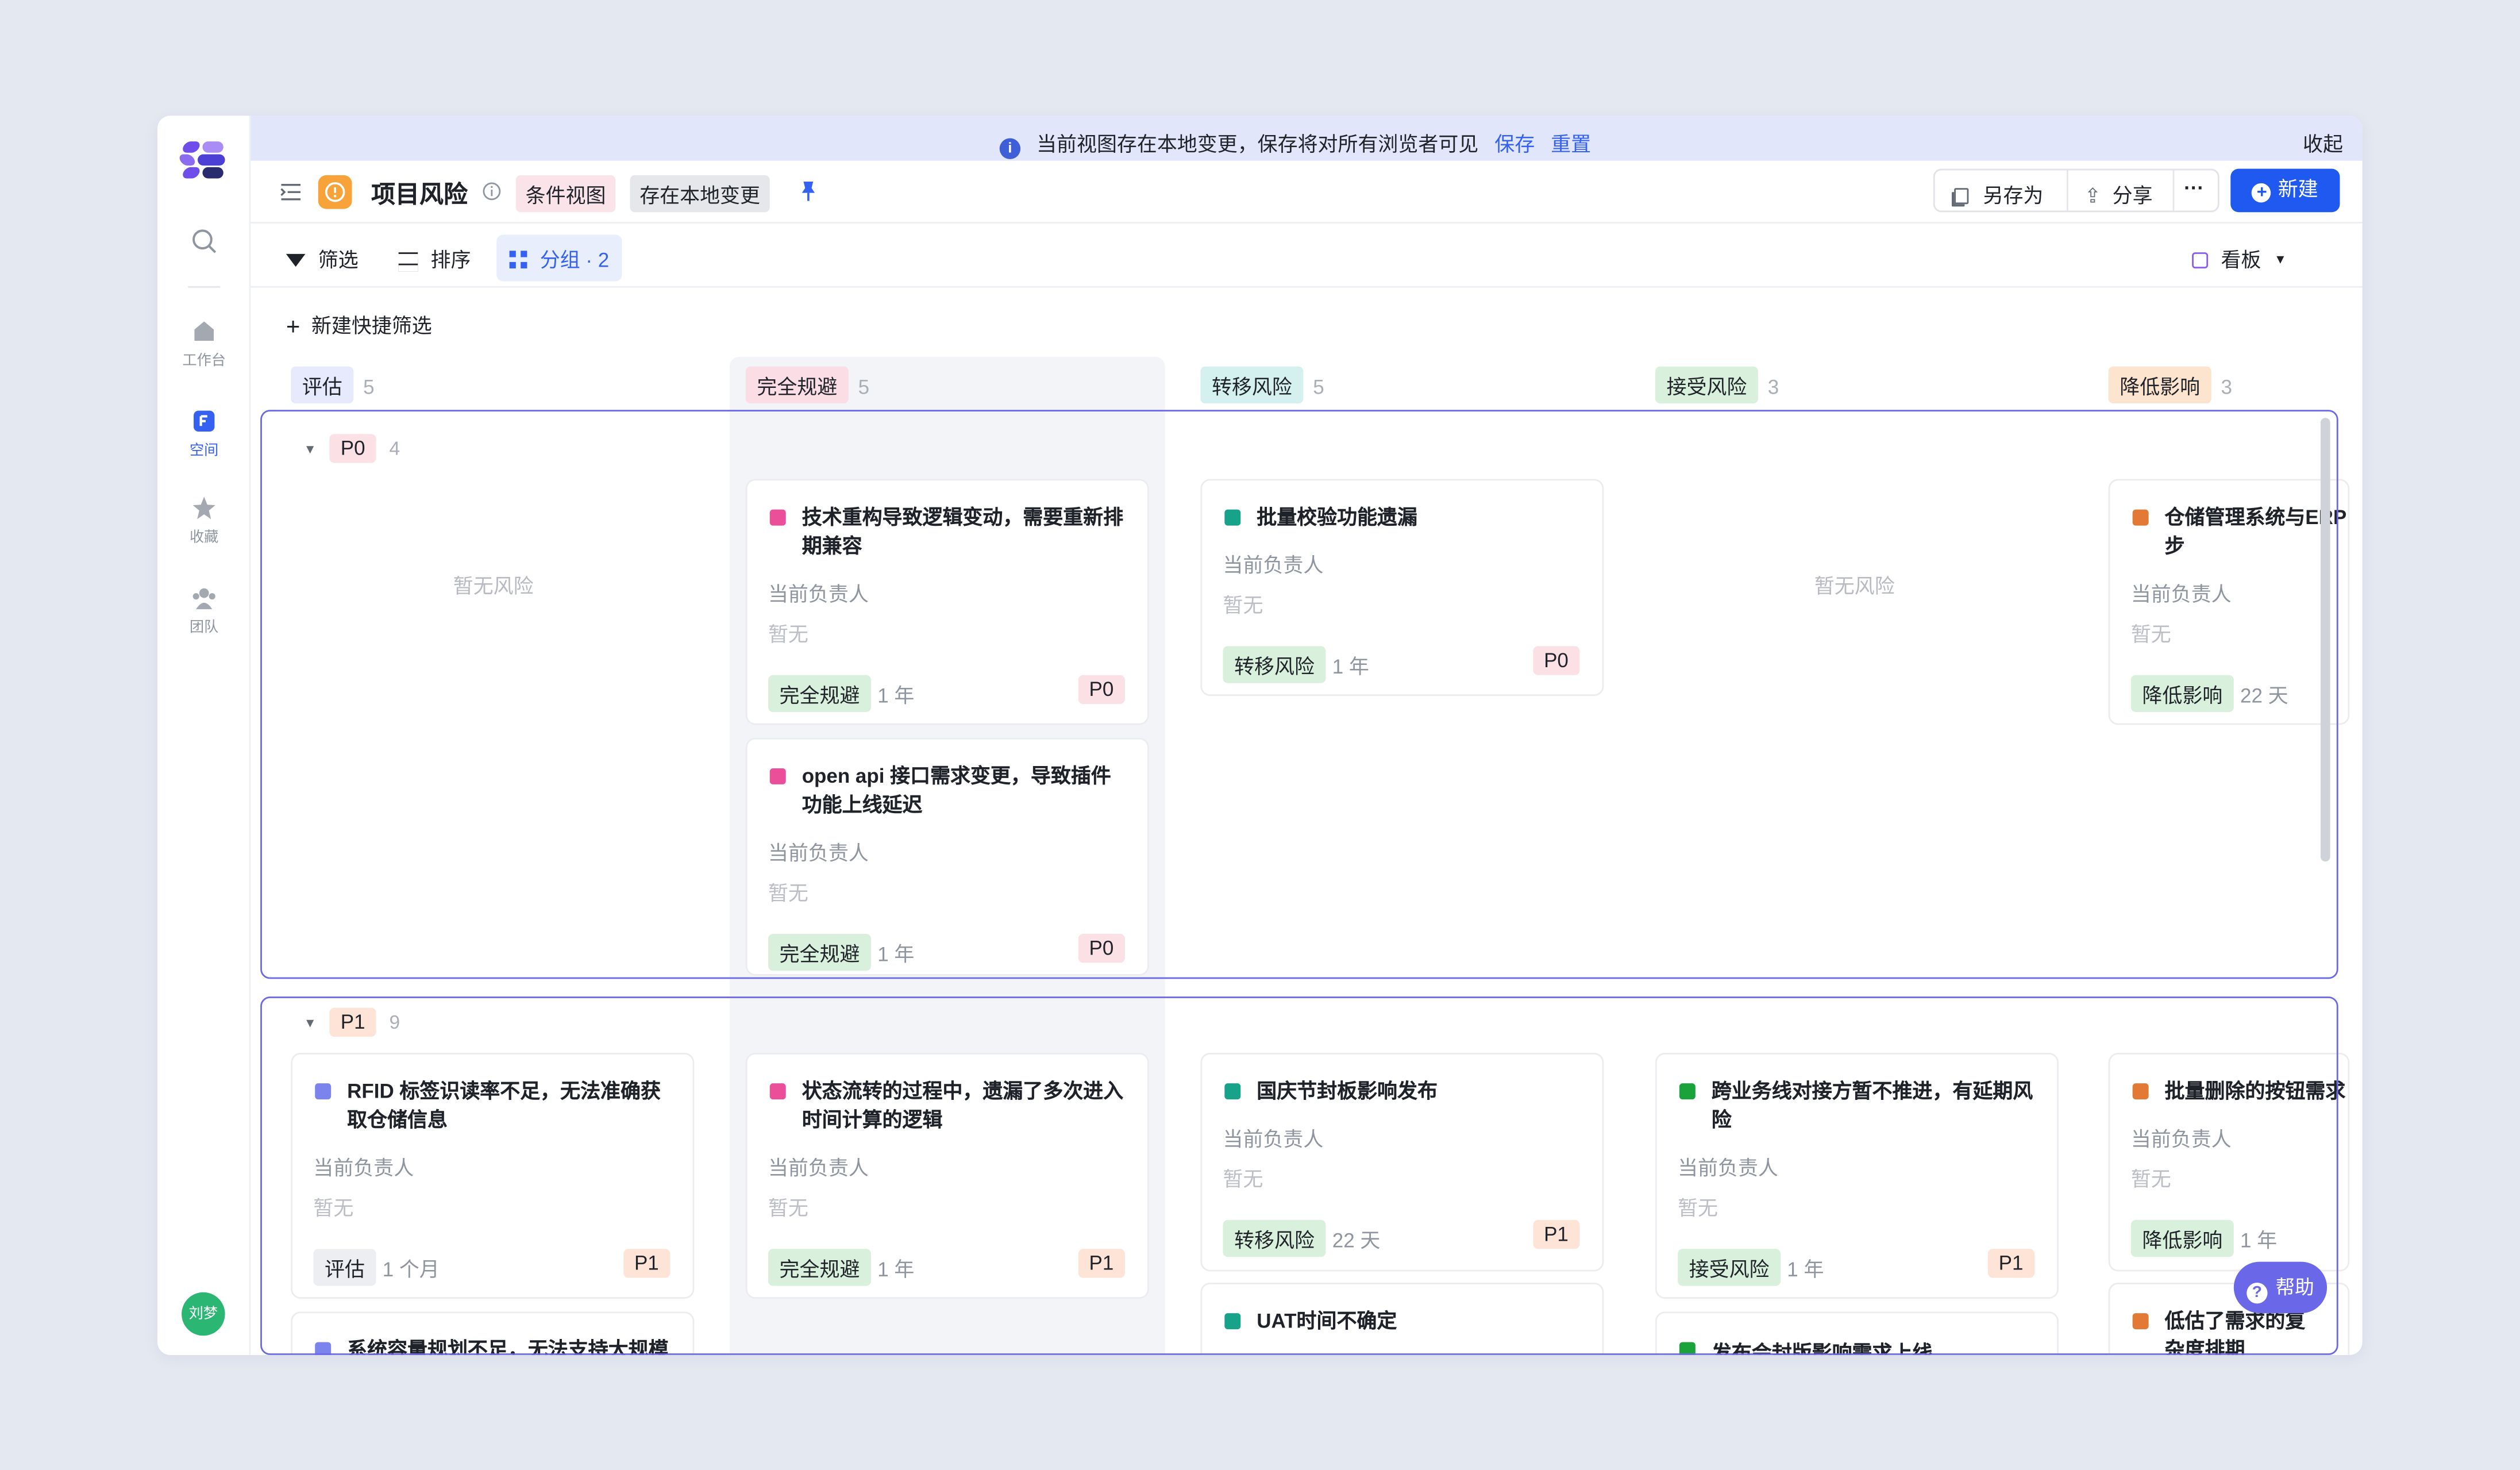  I want to click on column-name: 完全规避, so click(797, 385).